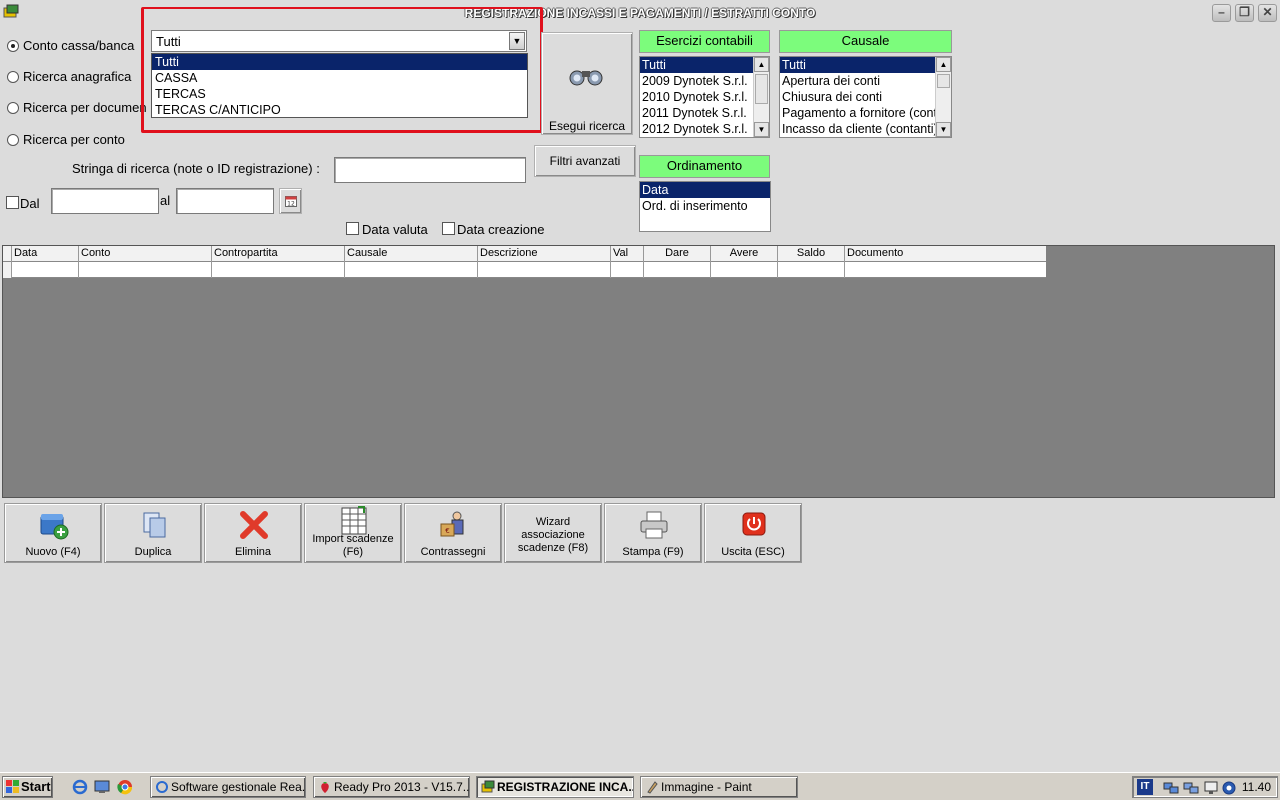 The image size is (1280, 800). What do you see at coordinates (353, 533) in the screenshot?
I see `import-deadlines-button: Import scadenze (F6)` at bounding box center [353, 533].